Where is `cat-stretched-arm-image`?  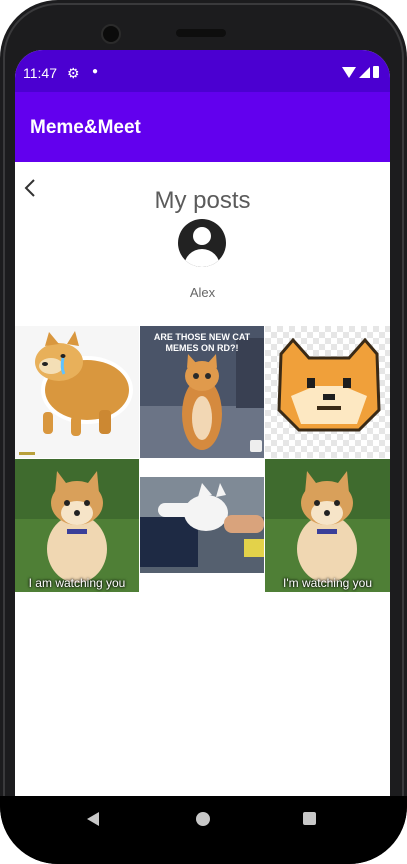
cat-stretched-arm-image is located at coordinates (202, 525).